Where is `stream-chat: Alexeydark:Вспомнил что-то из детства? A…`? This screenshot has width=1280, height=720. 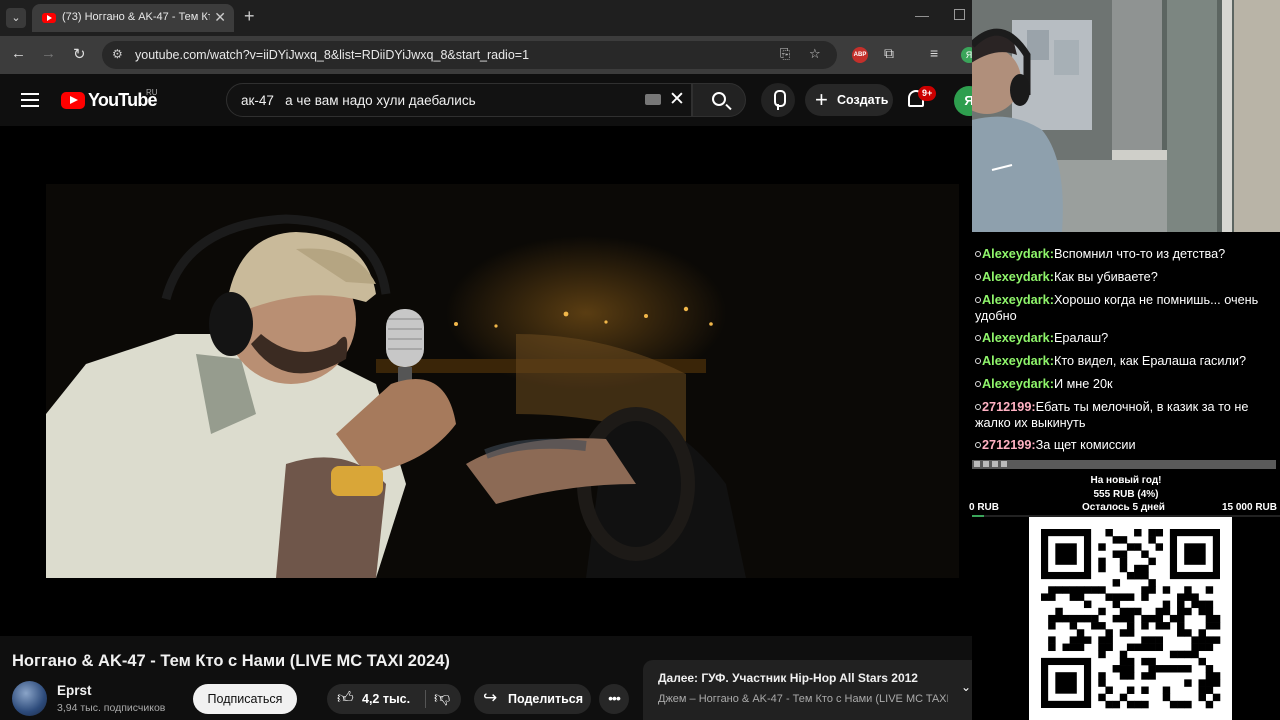 stream-chat: Alexeydark:Вспомнил что-то из детства? A… is located at coordinates (1126, 346).